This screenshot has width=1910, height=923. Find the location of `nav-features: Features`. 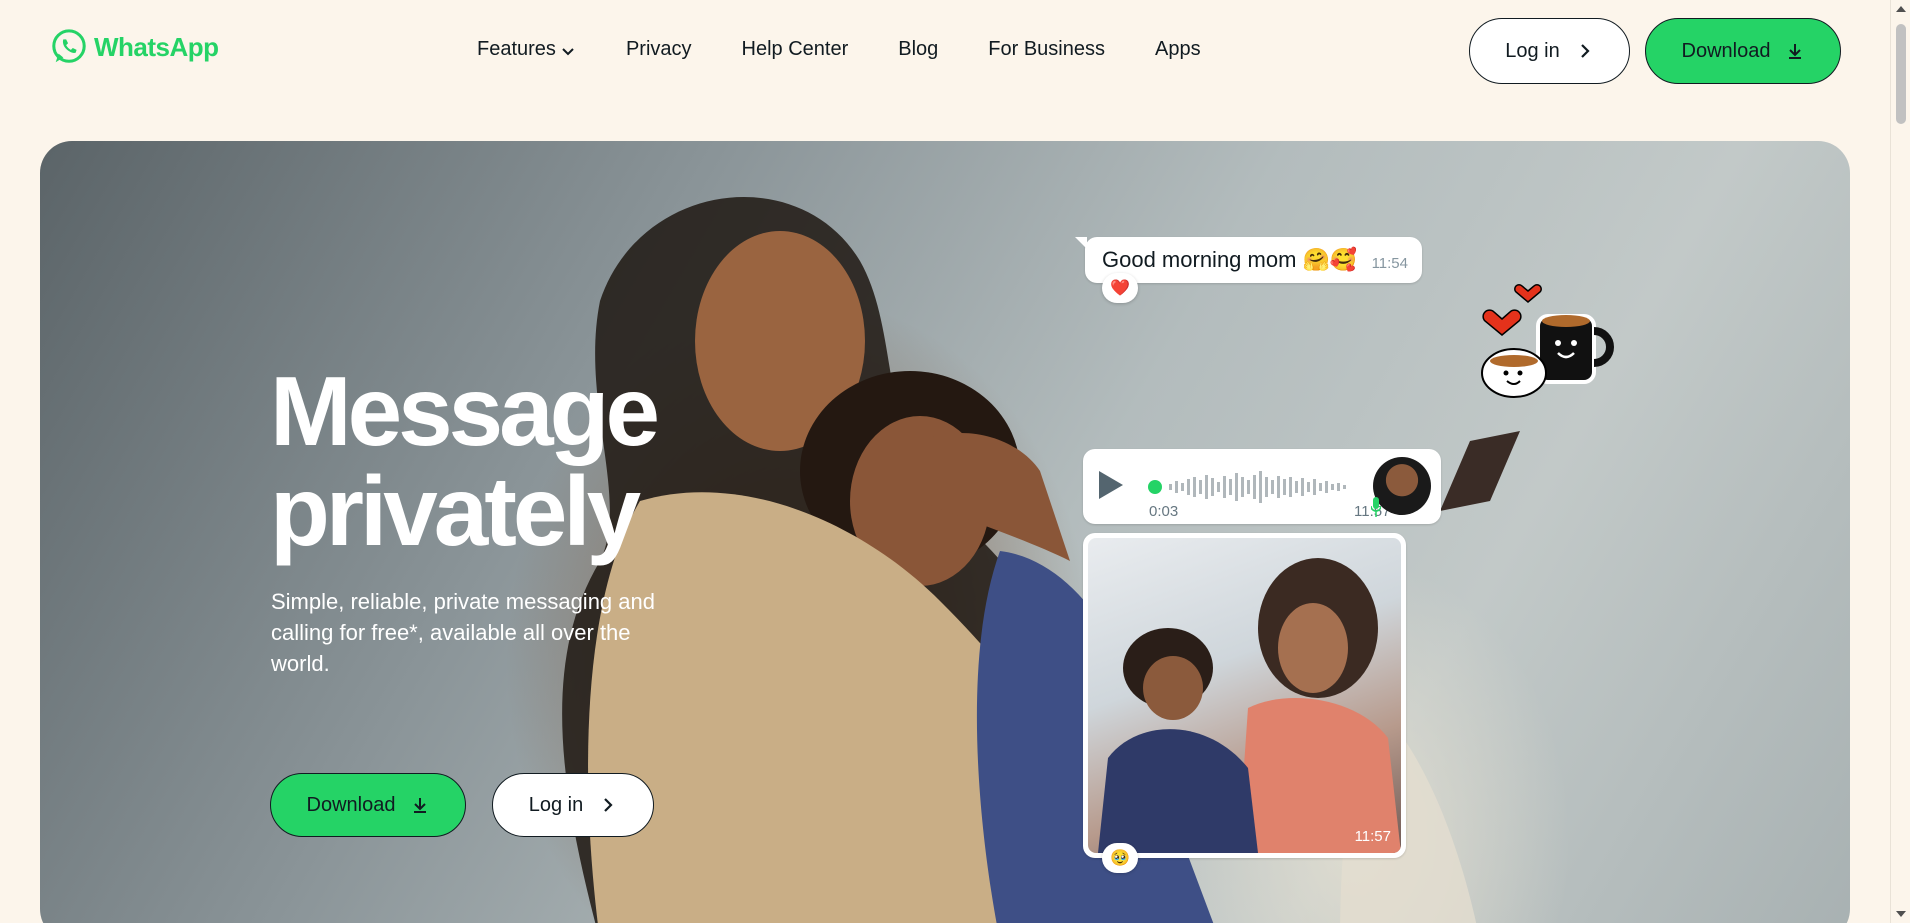

nav-features: Features is located at coordinates (526, 49).